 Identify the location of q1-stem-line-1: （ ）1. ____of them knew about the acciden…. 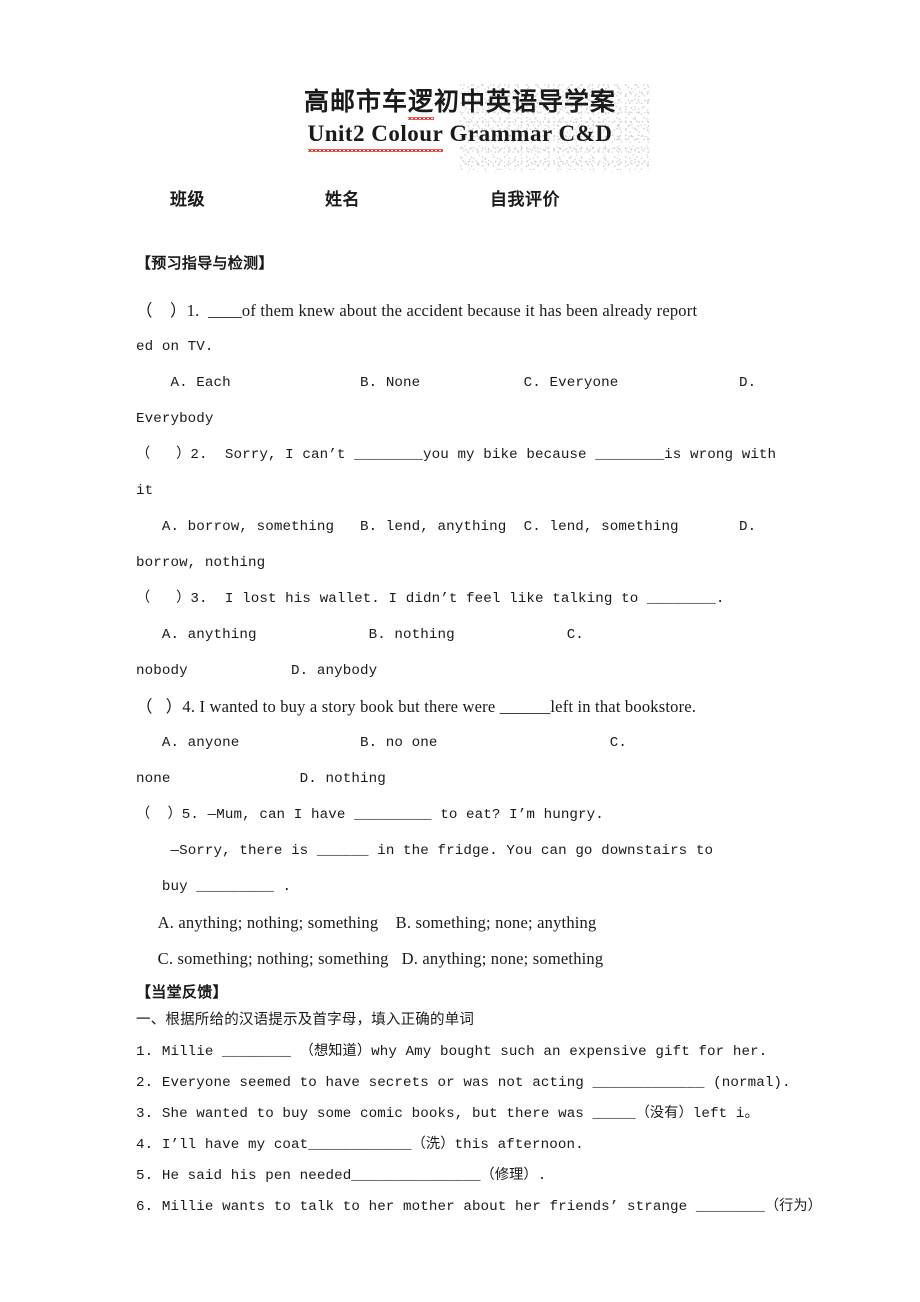
(417, 311).